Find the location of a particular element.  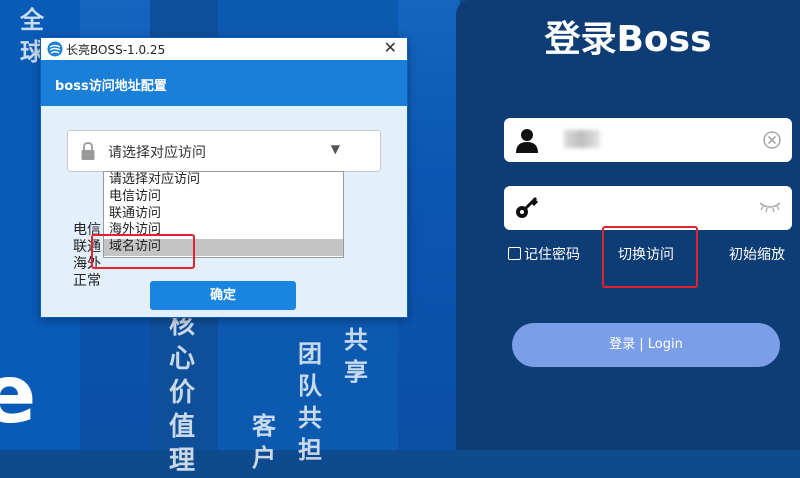

dialog-header-title: boss访问地址配置 is located at coordinates (111, 86).